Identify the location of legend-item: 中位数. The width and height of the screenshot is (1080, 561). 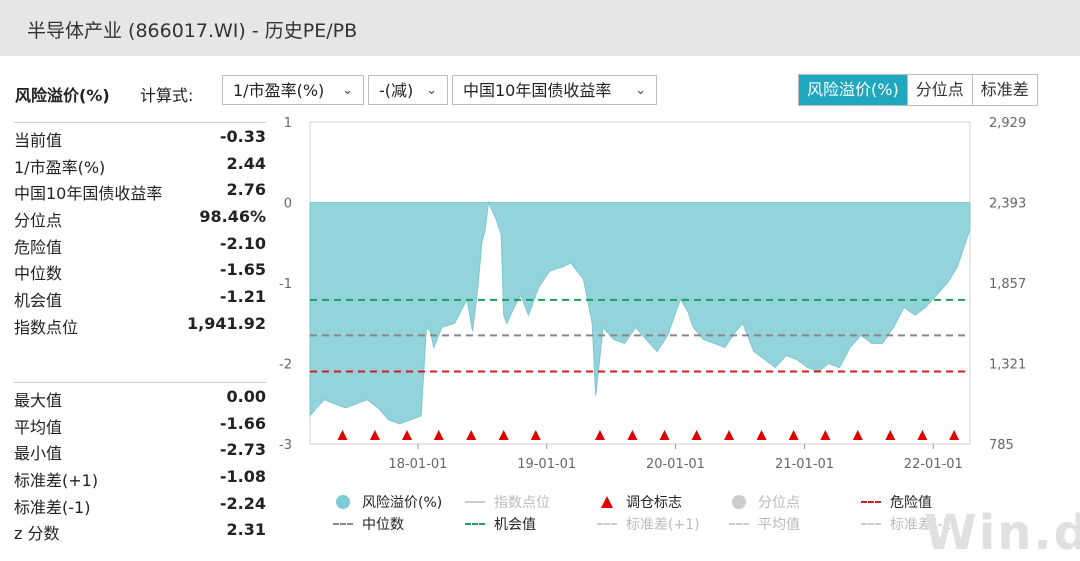
(368, 524).